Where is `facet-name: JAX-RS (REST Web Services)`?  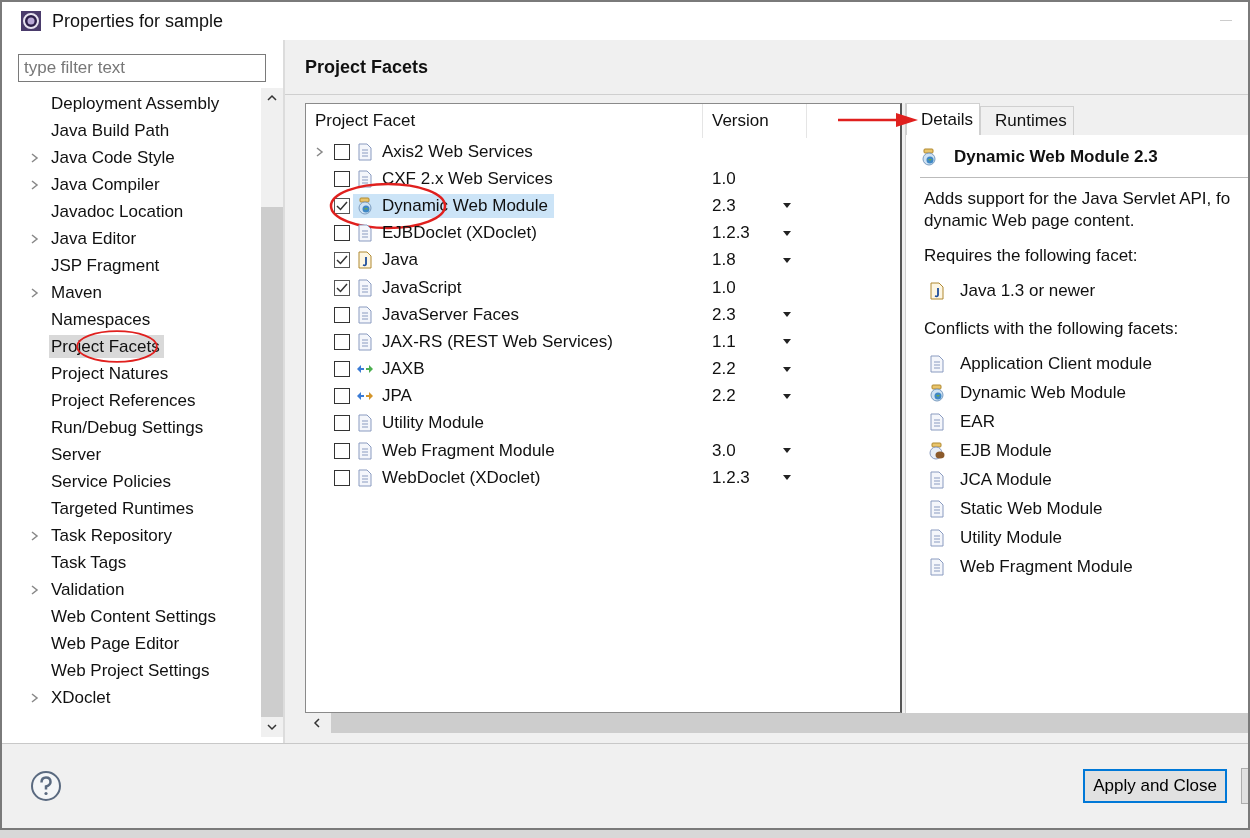 facet-name: JAX-RS (REST Web Services) is located at coordinates (486, 341).